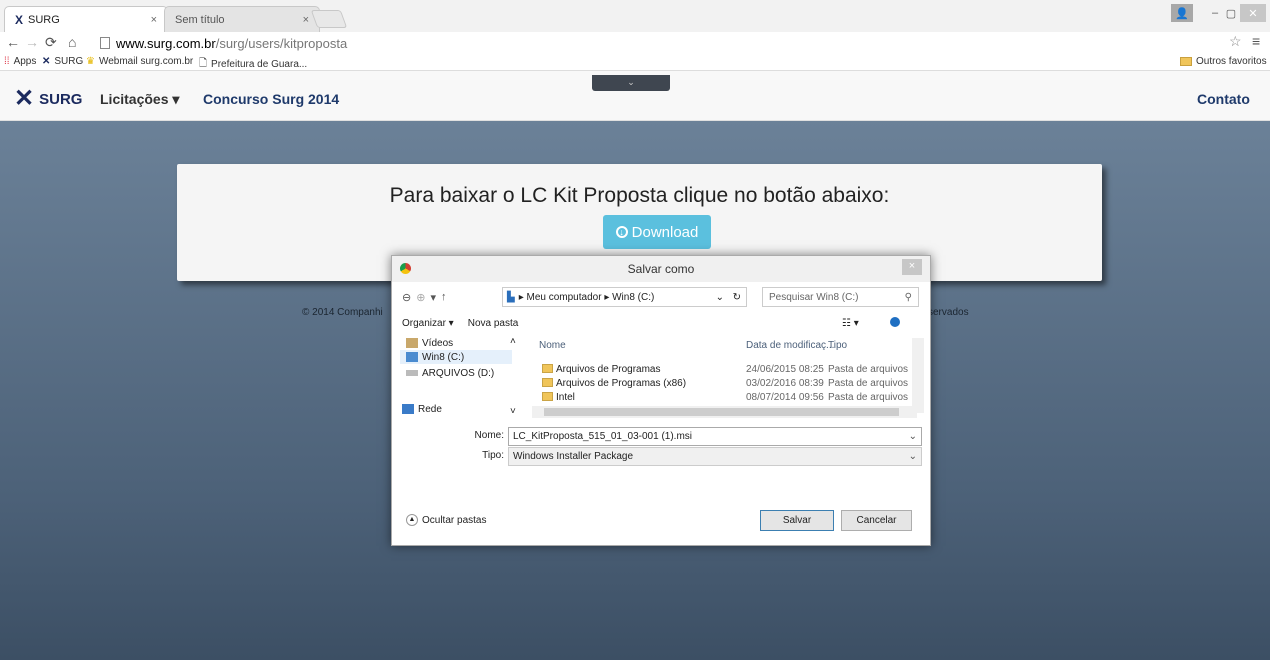 The height and width of the screenshot is (660, 1270). I want to click on forward-icon: ⊕, so click(420, 297).